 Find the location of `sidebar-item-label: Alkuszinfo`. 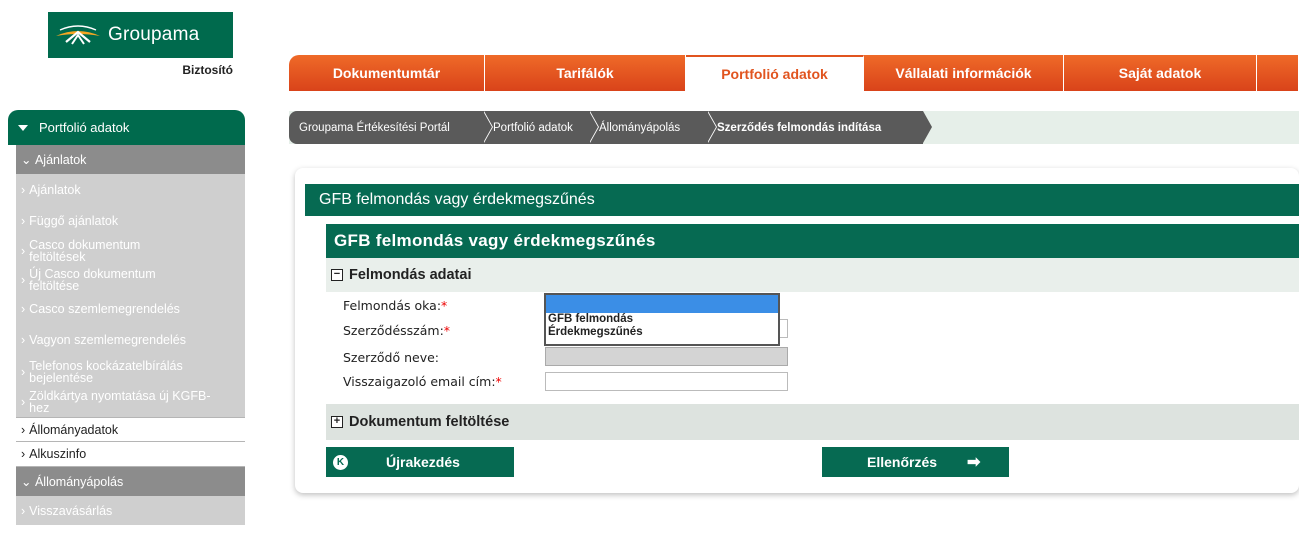

sidebar-item-label: Alkuszinfo is located at coordinates (58, 454).